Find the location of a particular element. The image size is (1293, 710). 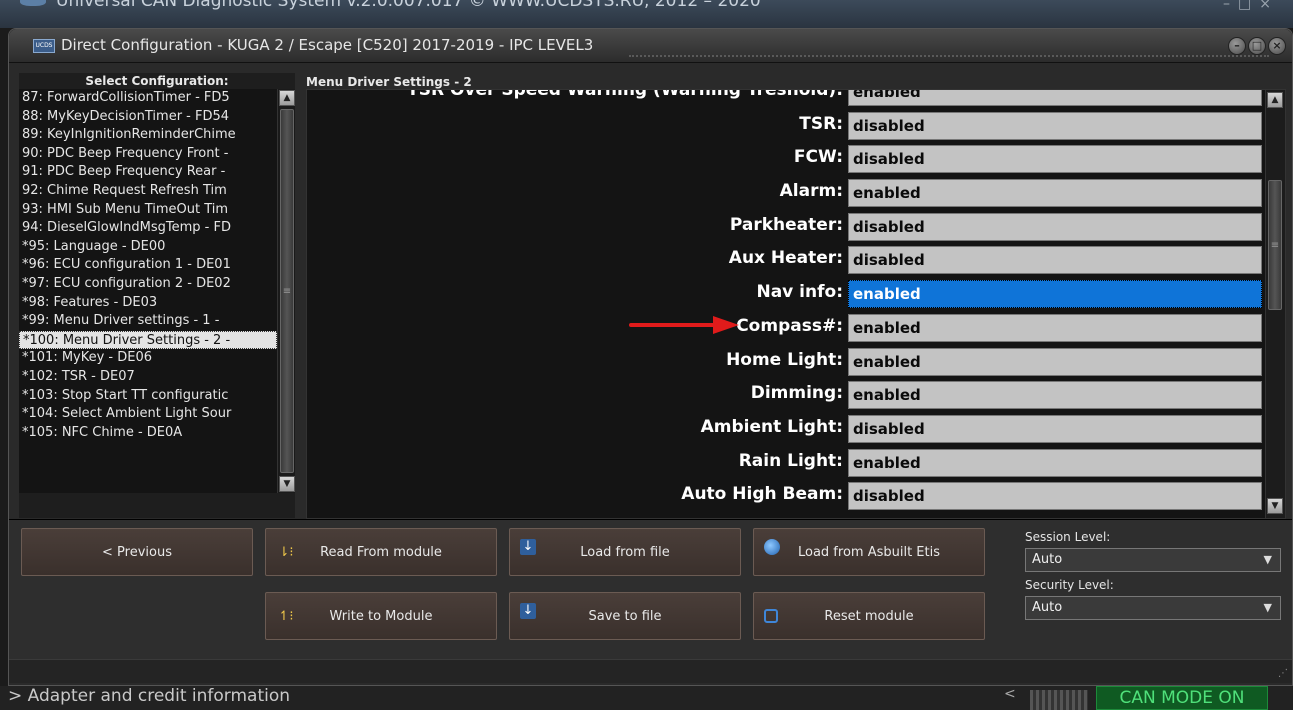

config-list-item: *99: Menu Driver settings - 1 - is located at coordinates (148, 321).